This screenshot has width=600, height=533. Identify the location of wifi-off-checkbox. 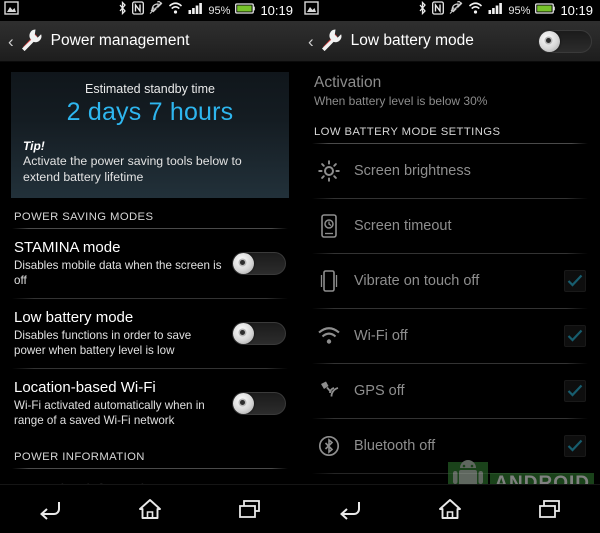
(575, 336).